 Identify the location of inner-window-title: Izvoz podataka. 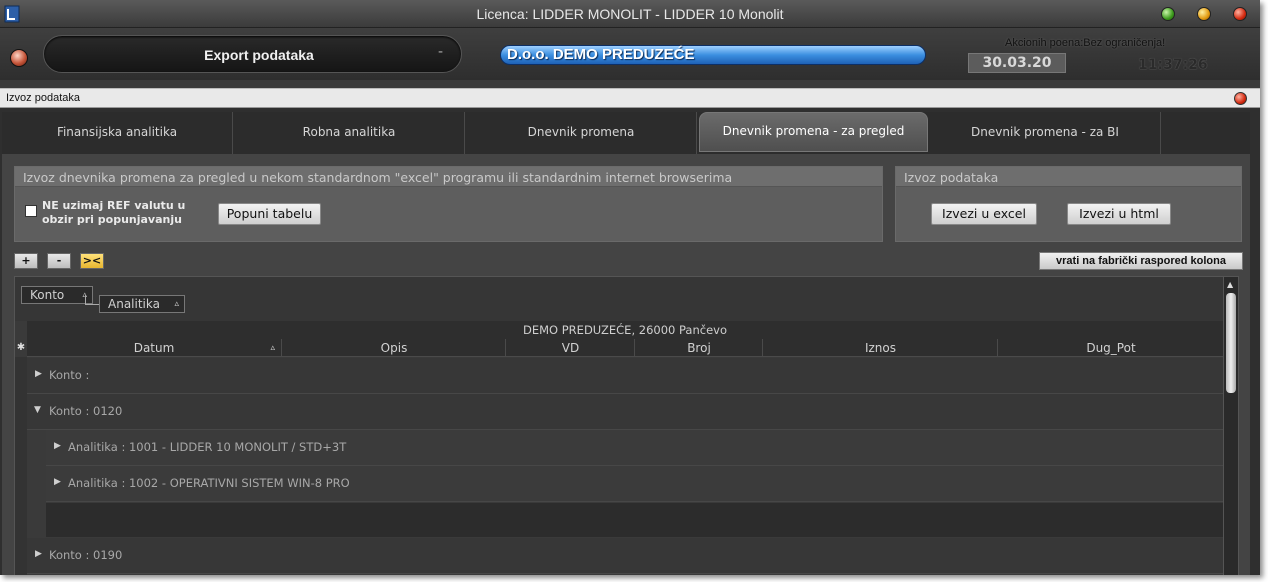
(43, 98).